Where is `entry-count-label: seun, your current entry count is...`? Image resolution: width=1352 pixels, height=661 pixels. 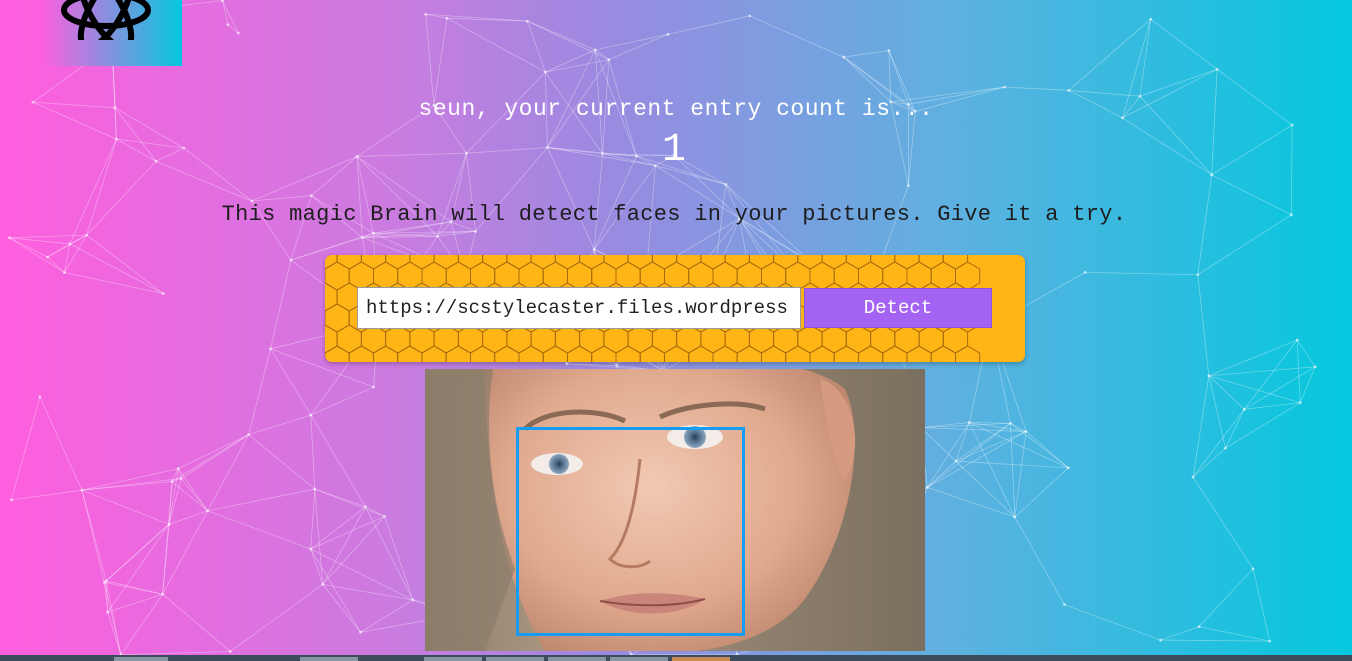
entry-count-label: seun, your current entry count is... is located at coordinates (676, 109).